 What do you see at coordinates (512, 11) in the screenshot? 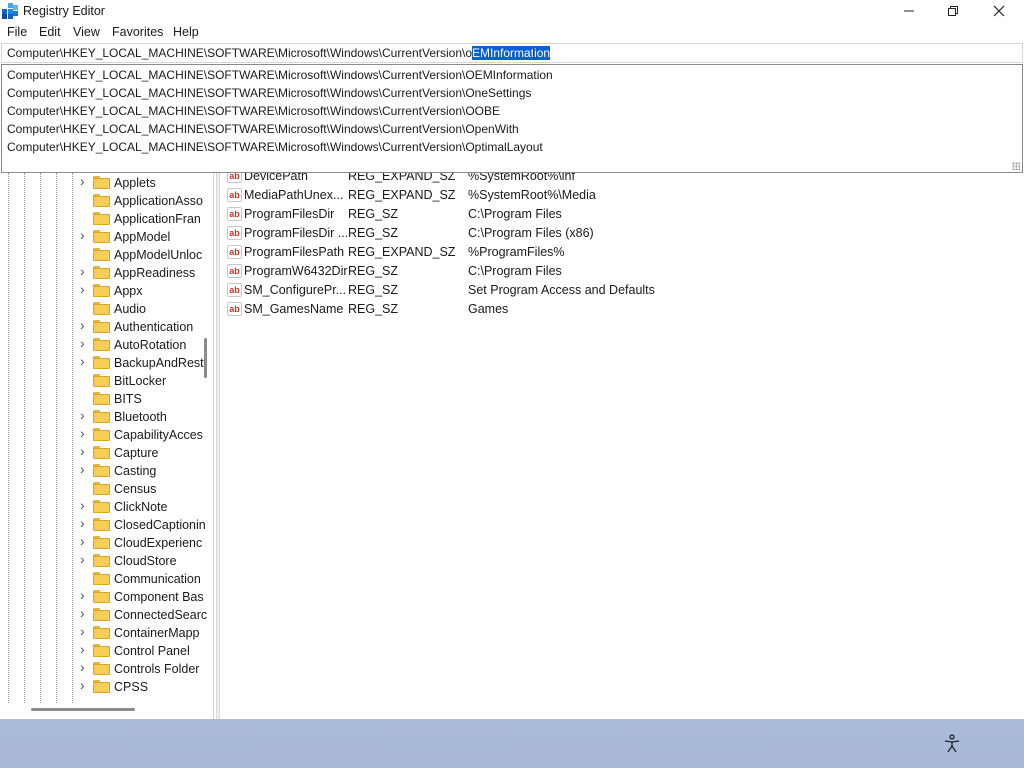
I see `title-bar: Registry Editor` at bounding box center [512, 11].